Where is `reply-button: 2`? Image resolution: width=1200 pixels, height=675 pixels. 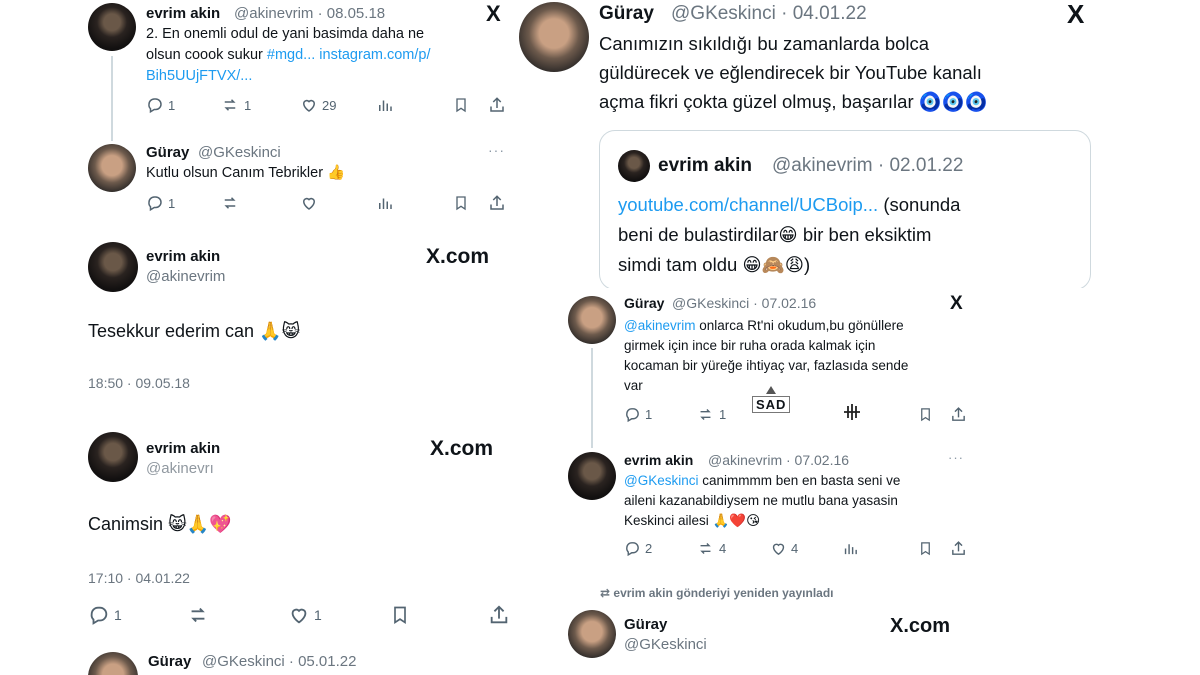 reply-button: 2 is located at coordinates (638, 548).